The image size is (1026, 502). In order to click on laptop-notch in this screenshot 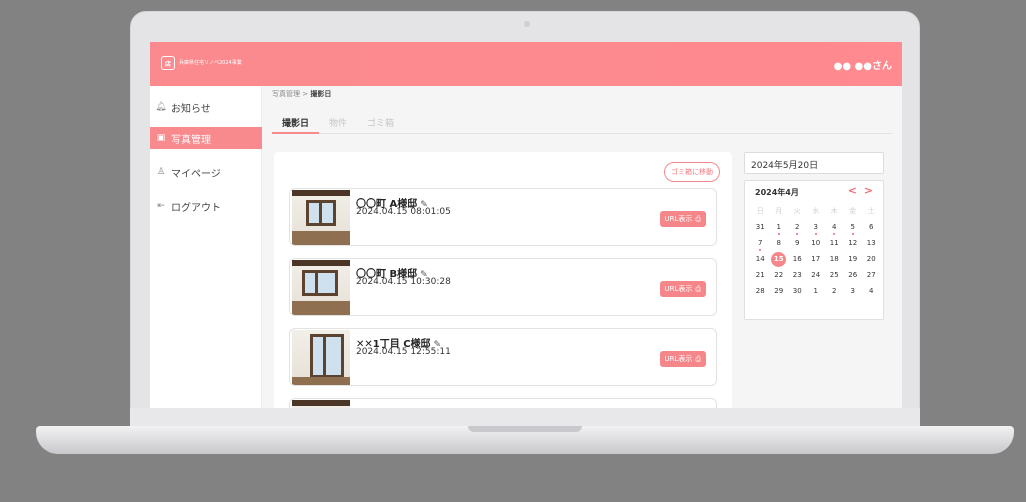, I will do `click(525, 429)`.